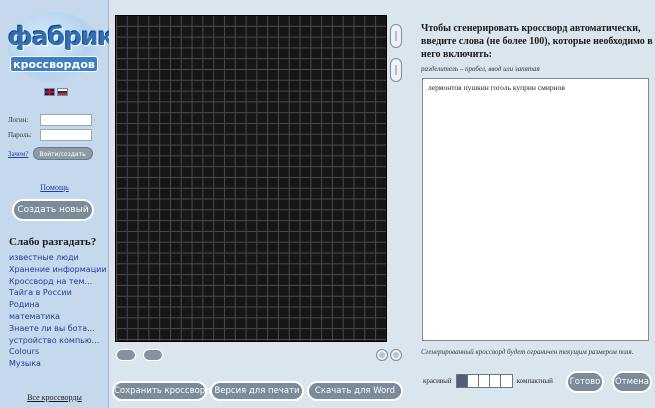  I want to click on separator-hint: разделитель – пробел, ввод или запятая, so click(480, 69).